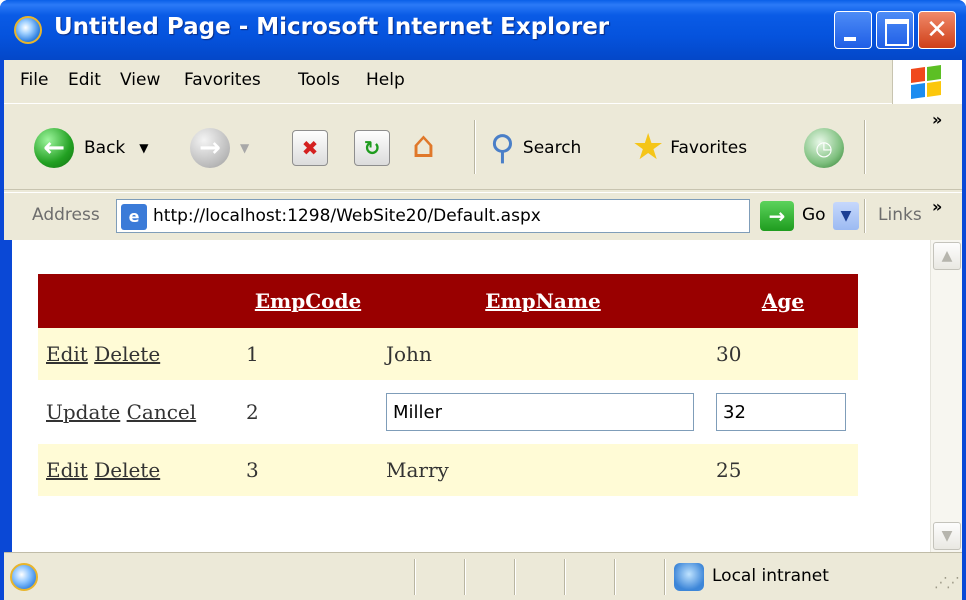 The width and height of the screenshot is (966, 600). What do you see at coordinates (543, 354) in the screenshot?
I see `cell-empname: John` at bounding box center [543, 354].